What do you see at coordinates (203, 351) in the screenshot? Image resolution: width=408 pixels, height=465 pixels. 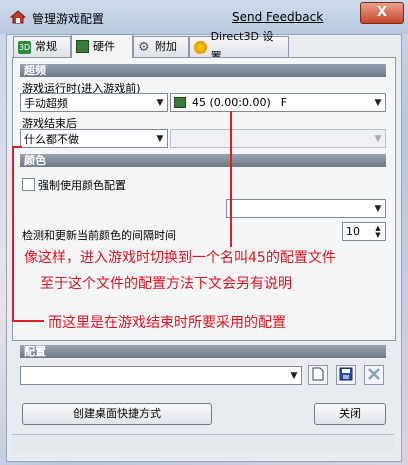 I see `profile-section-header: 配置` at bounding box center [203, 351].